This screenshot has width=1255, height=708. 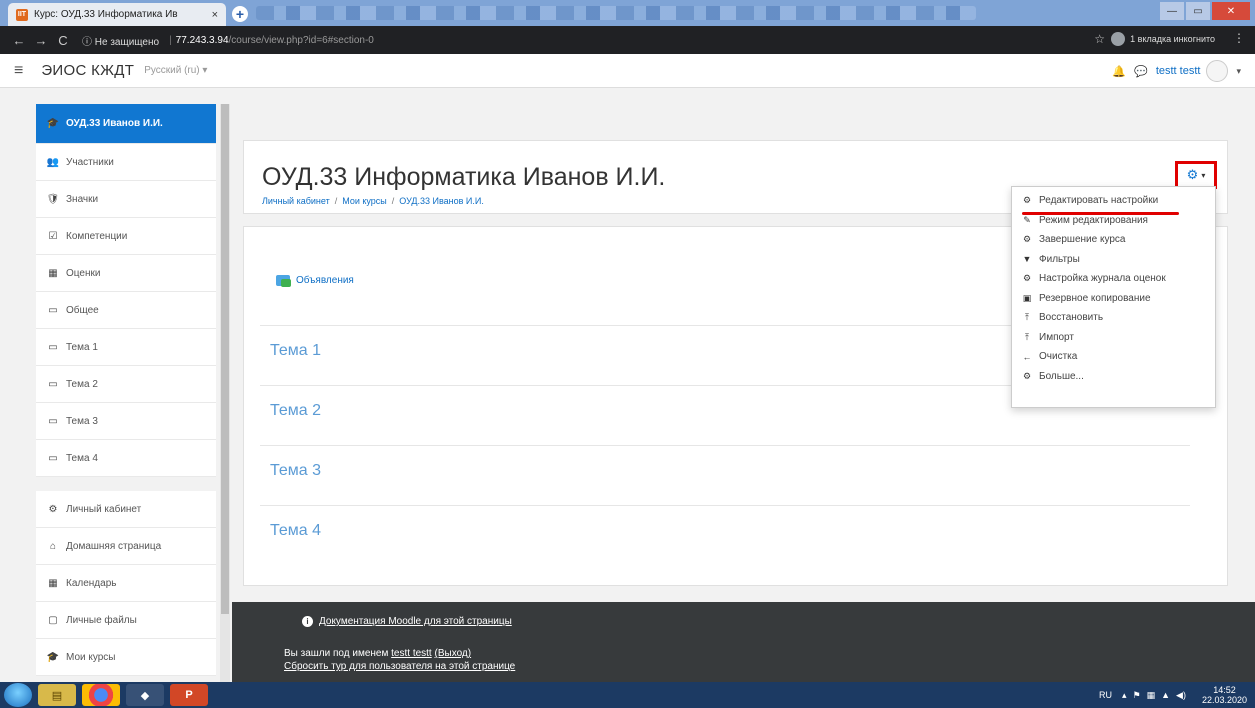 I want to click on drawer-item-3: ☑ Компетенции, so click(x=126, y=236).